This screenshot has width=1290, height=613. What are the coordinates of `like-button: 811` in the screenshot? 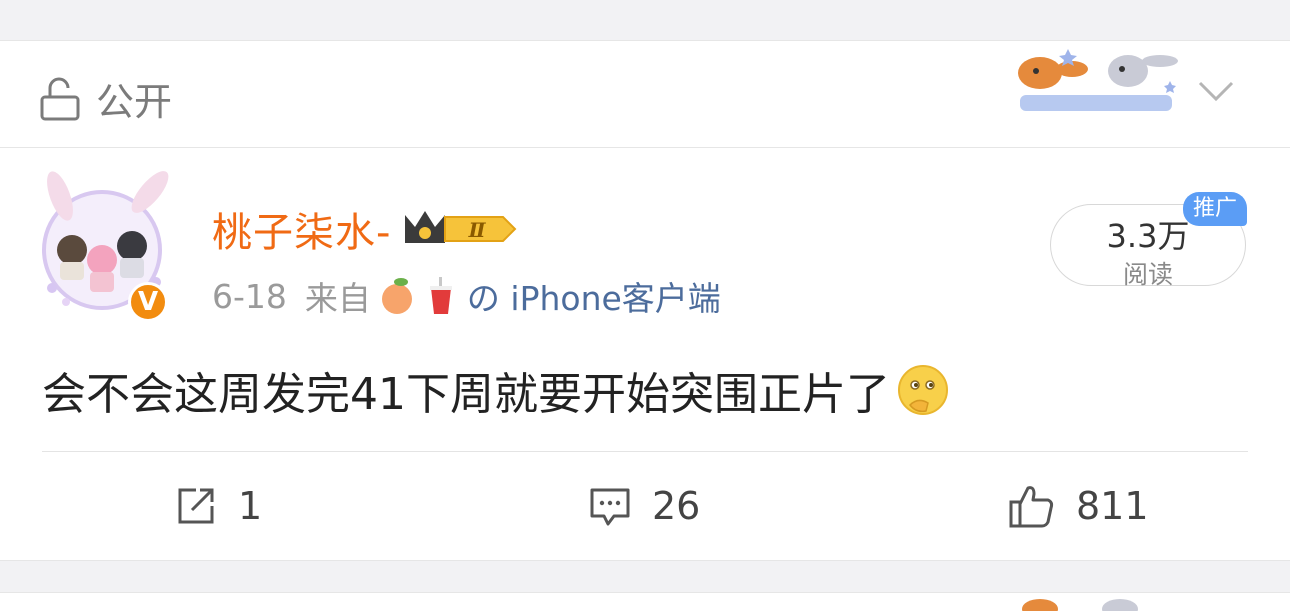 It's located at (1078, 506).